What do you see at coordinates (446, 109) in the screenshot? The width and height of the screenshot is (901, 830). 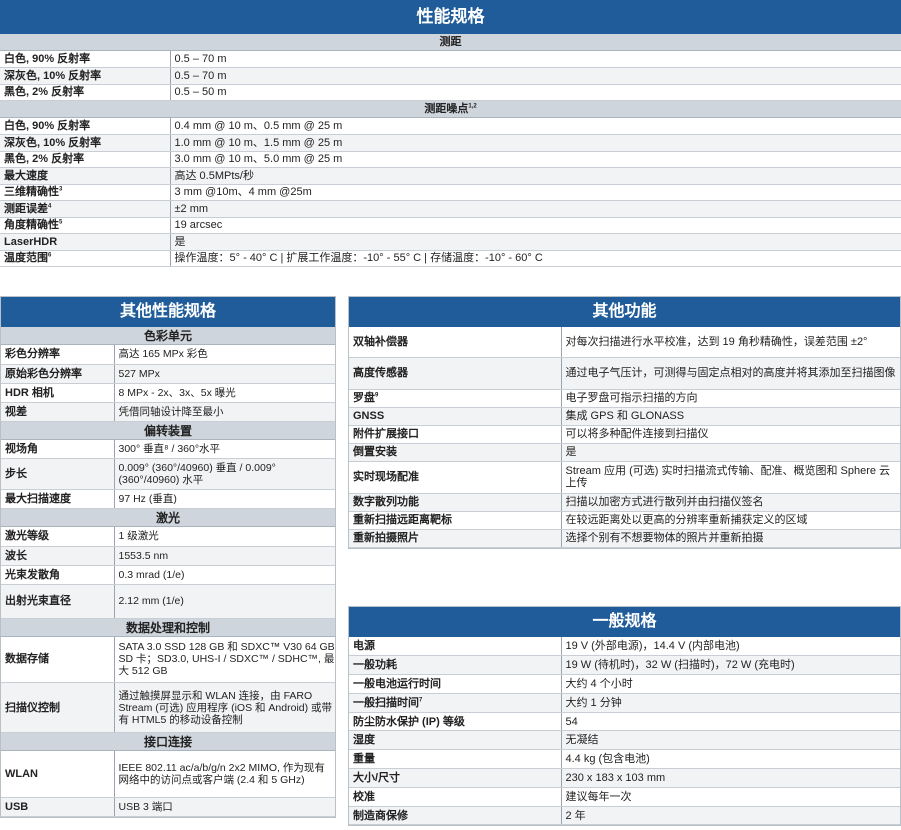 I see `noise-header-label: 测距噪点` at bounding box center [446, 109].